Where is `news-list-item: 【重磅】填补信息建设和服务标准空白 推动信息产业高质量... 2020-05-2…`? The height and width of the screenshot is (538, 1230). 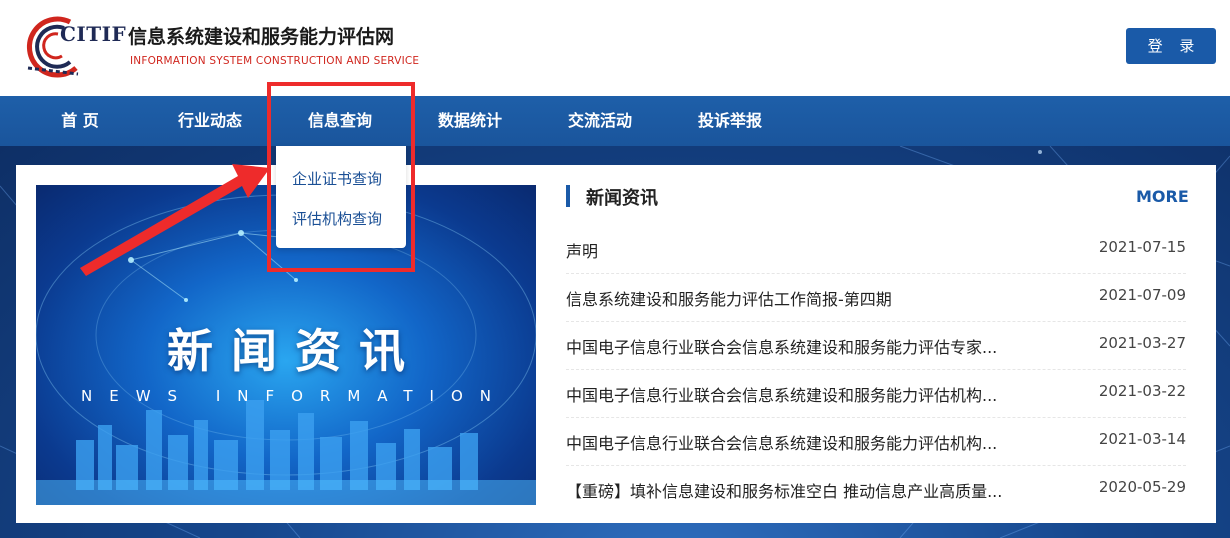
news-list-item: 【重磅】填补信息建设和服务标准空白 推动信息产业高质量... 2020-05-2… is located at coordinates (876, 489).